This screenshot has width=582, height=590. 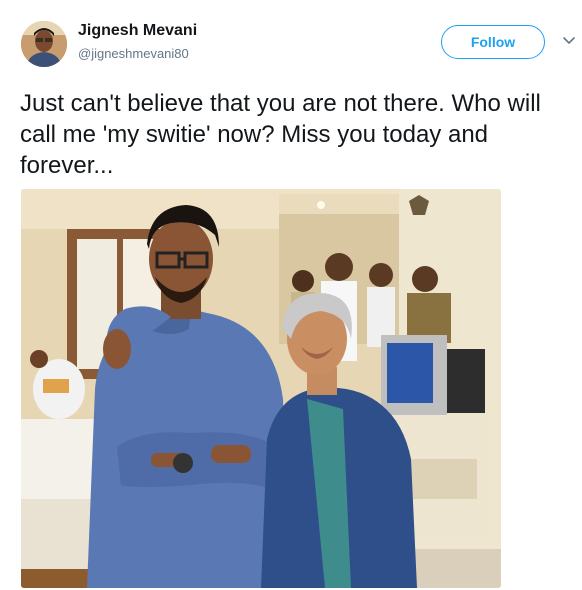 What do you see at coordinates (493, 42) in the screenshot?
I see `follow-button: Follow` at bounding box center [493, 42].